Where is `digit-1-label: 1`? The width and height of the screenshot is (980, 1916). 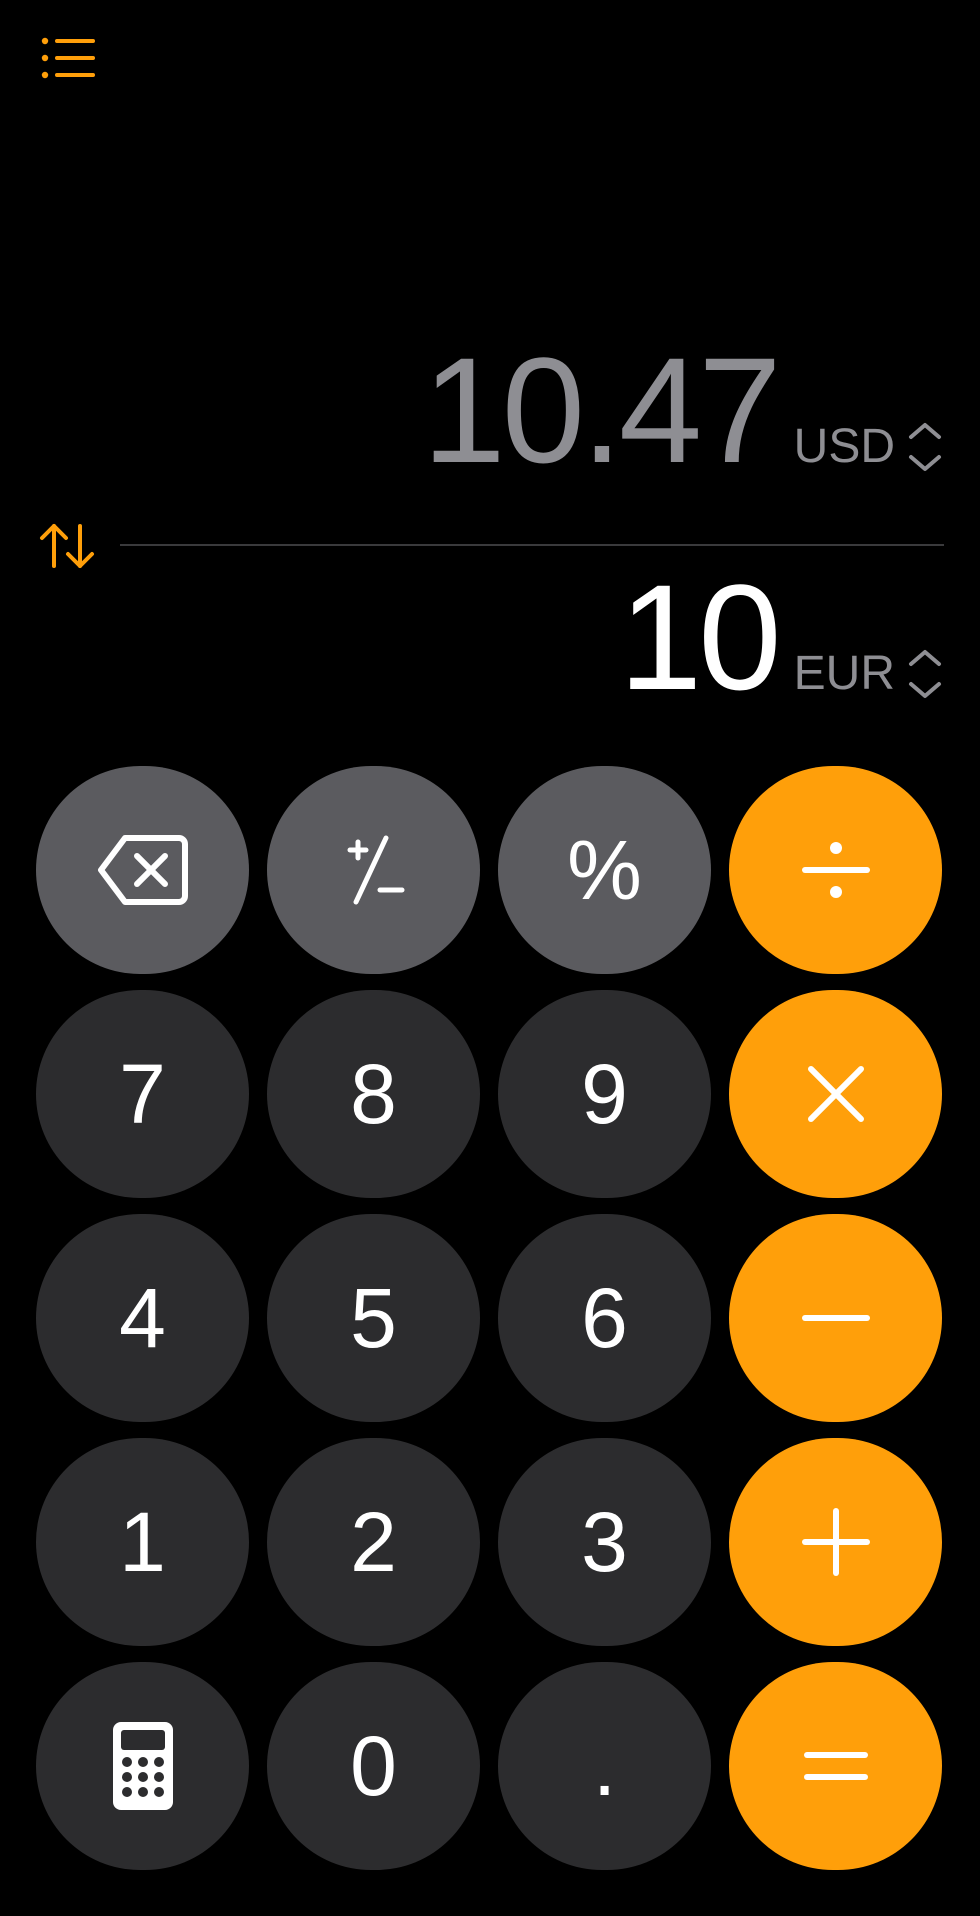
digit-1-label: 1 is located at coordinates (142, 1542).